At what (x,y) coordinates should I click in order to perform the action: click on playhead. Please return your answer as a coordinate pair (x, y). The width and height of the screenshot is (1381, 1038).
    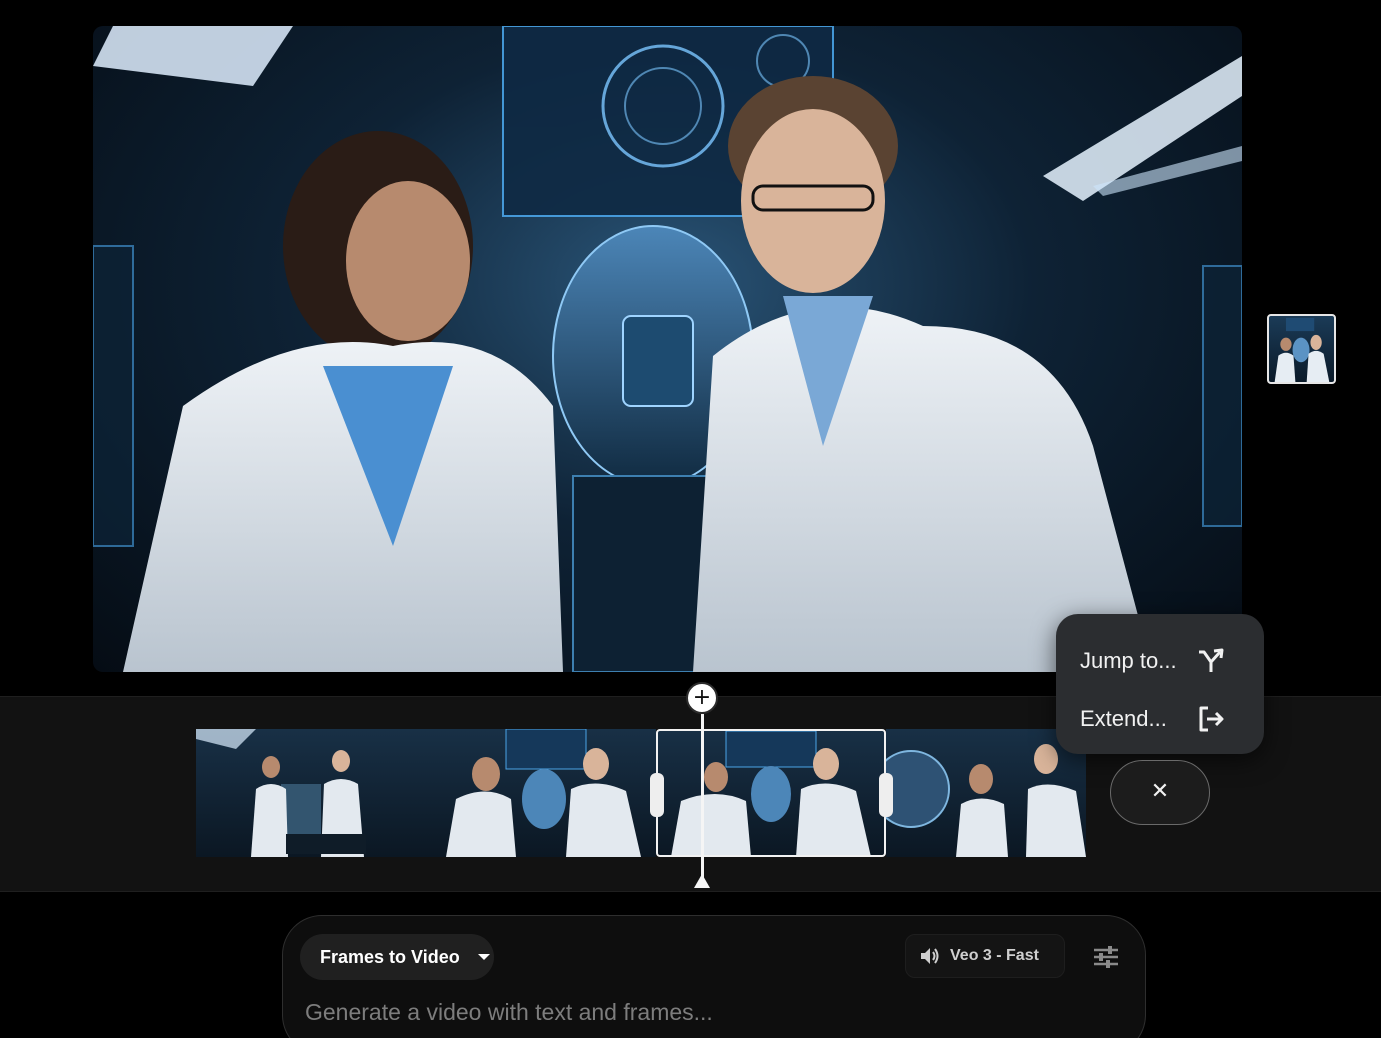
    Looking at the image, I should click on (702, 798).